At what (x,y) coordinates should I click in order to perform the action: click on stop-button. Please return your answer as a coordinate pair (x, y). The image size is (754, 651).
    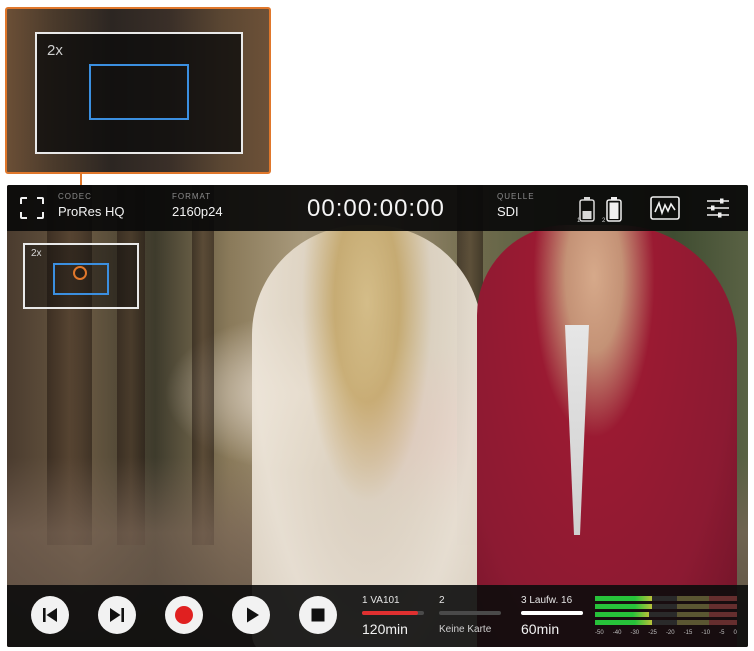
    Looking at the image, I should click on (318, 615).